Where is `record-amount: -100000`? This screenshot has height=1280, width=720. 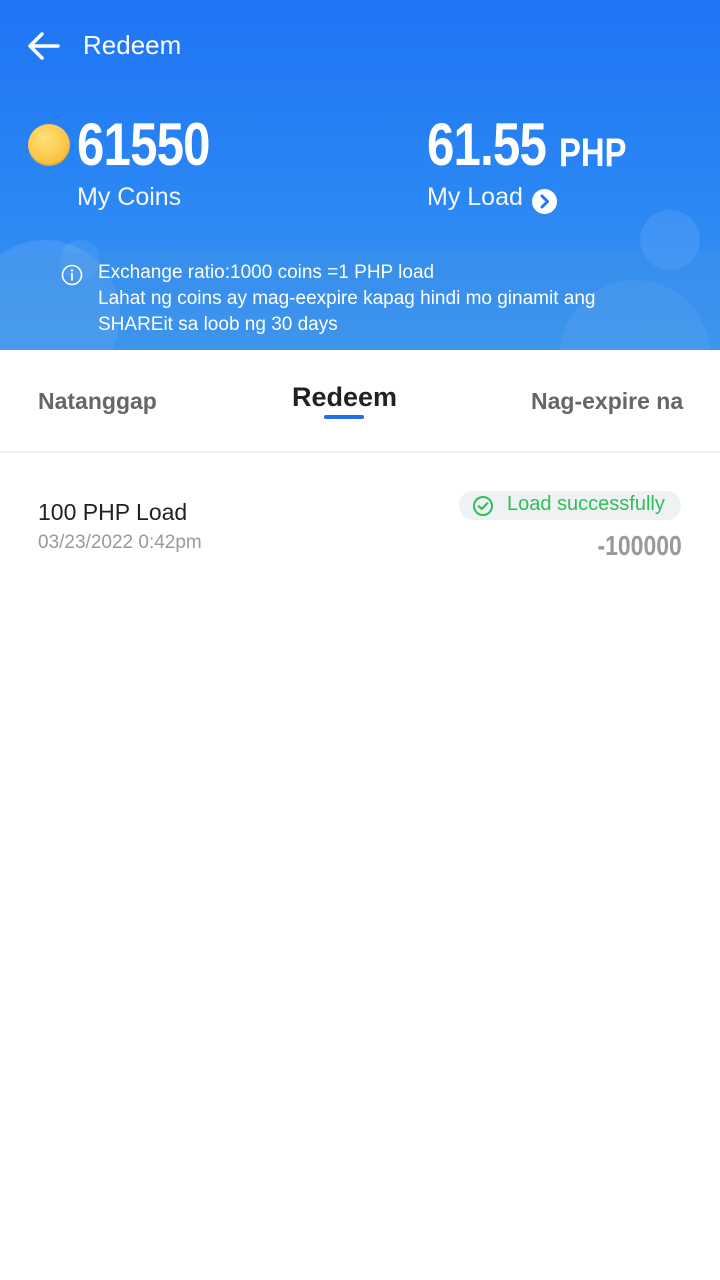
record-amount: -100000 is located at coordinates (639, 545).